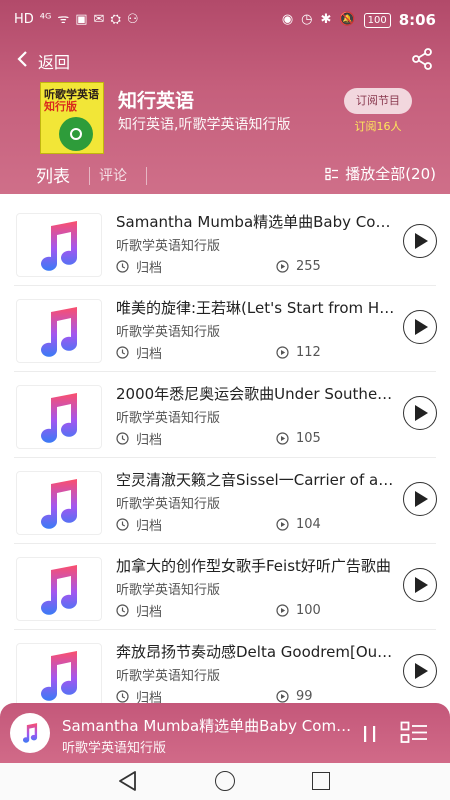 Image resolution: width=450 pixels, height=800 pixels. Describe the element at coordinates (308, 438) in the screenshot. I see `track-play-count: 105` at that location.